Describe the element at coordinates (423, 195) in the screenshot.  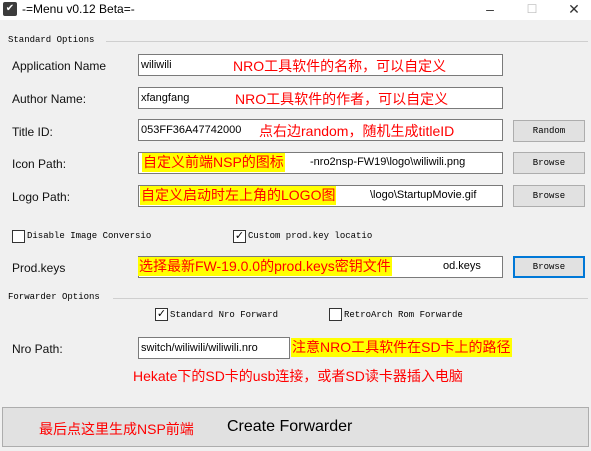
I see `logo-path-value: \logo\StartupMovie.gif` at that location.